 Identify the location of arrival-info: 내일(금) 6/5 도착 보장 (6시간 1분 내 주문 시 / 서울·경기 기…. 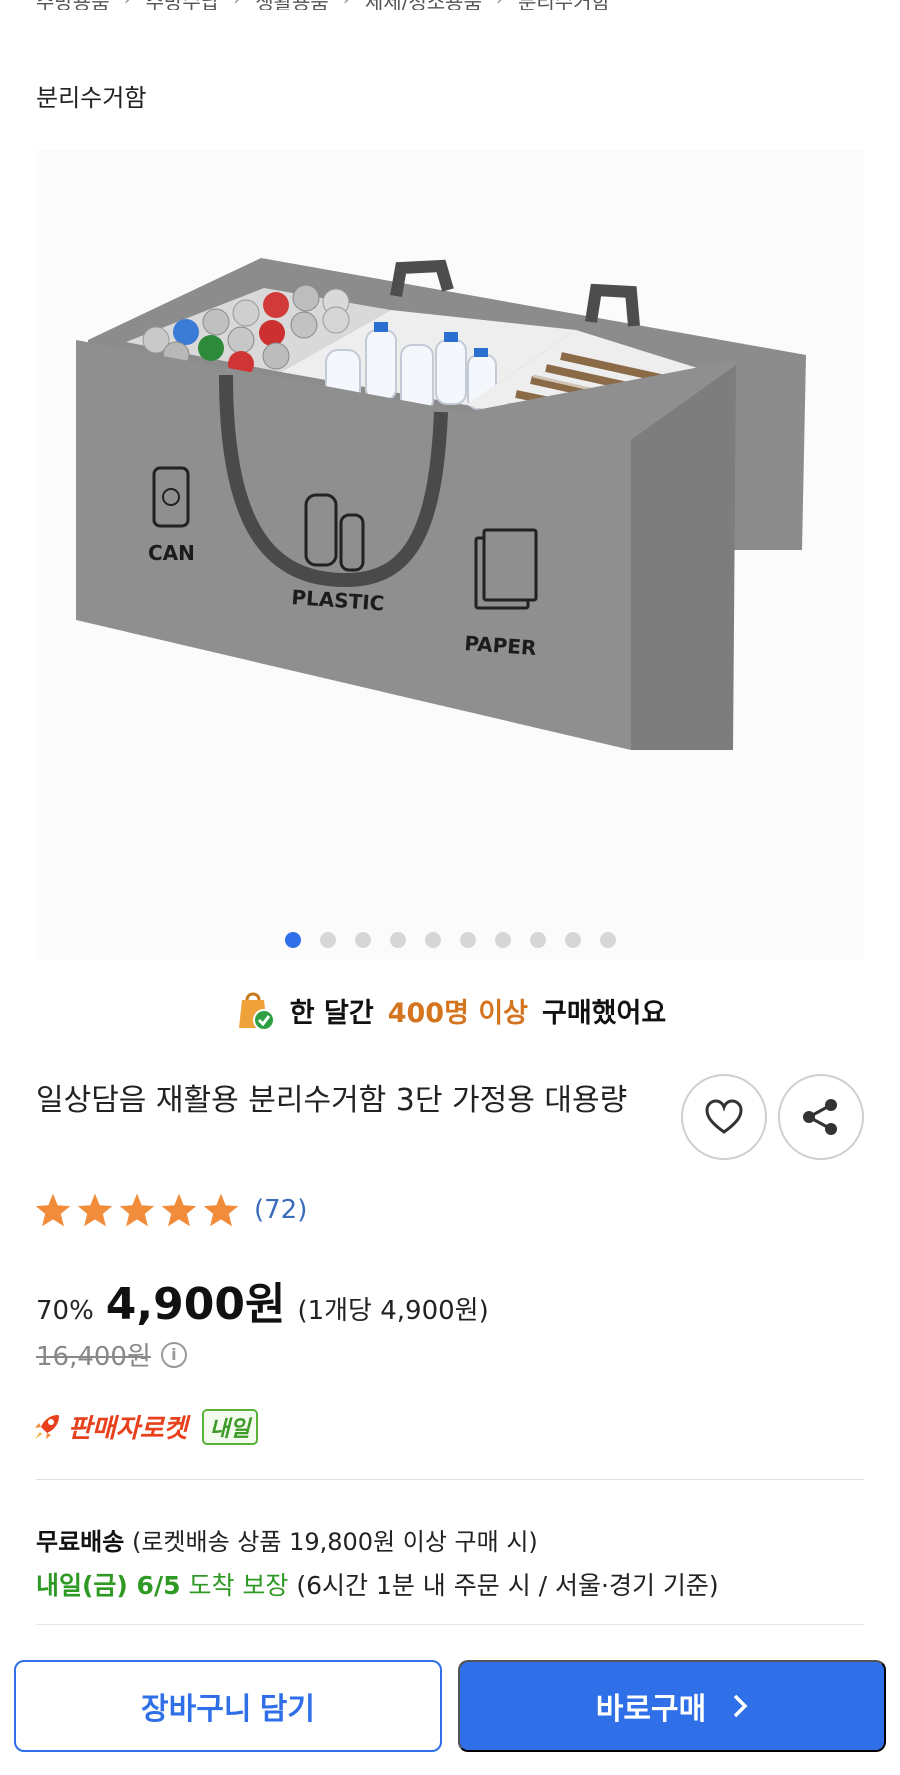
(377, 1584).